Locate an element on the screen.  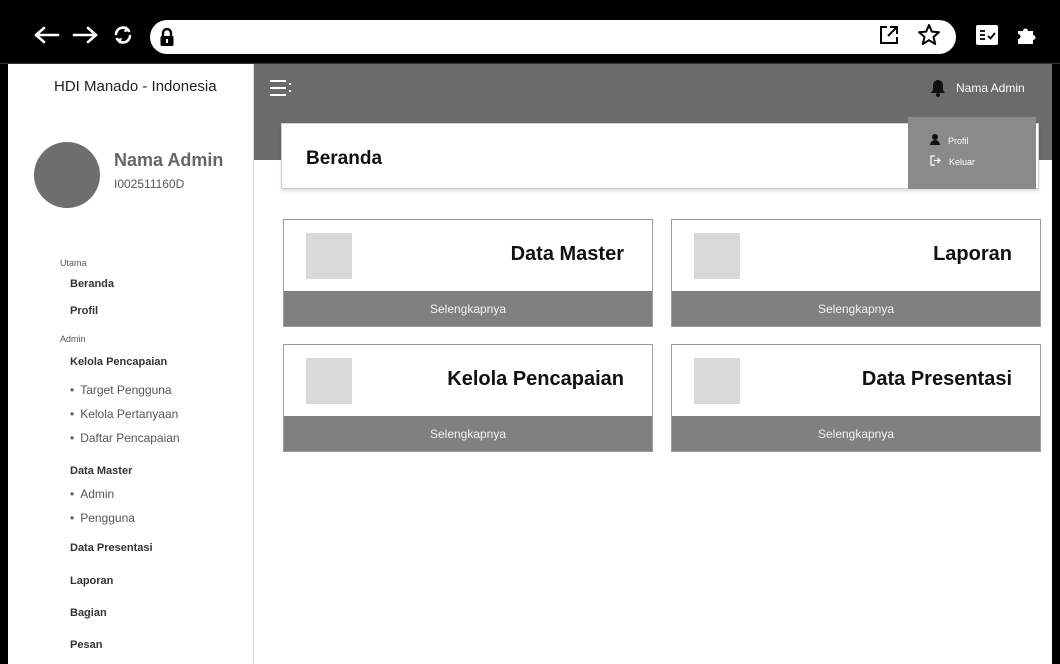
sidebar-item-beranda: Beranda is located at coordinates (92, 284).